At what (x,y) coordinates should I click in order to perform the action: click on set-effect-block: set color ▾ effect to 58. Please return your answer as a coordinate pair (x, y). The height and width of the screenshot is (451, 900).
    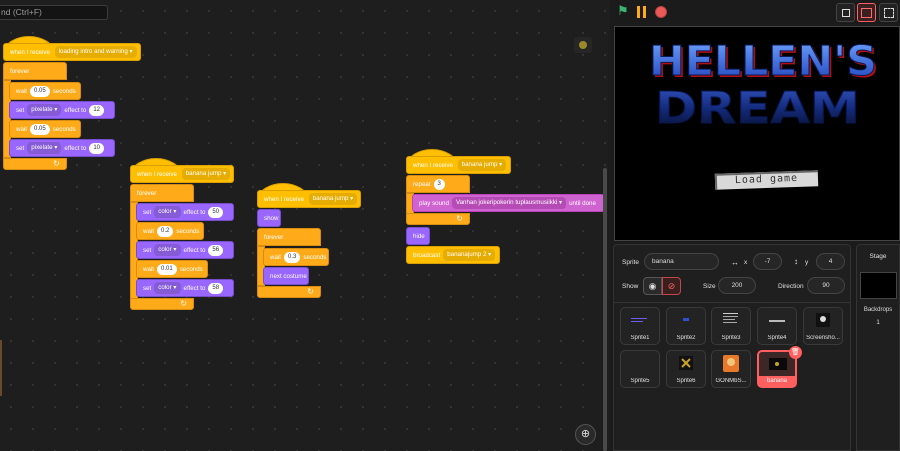
    Looking at the image, I should click on (185, 288).